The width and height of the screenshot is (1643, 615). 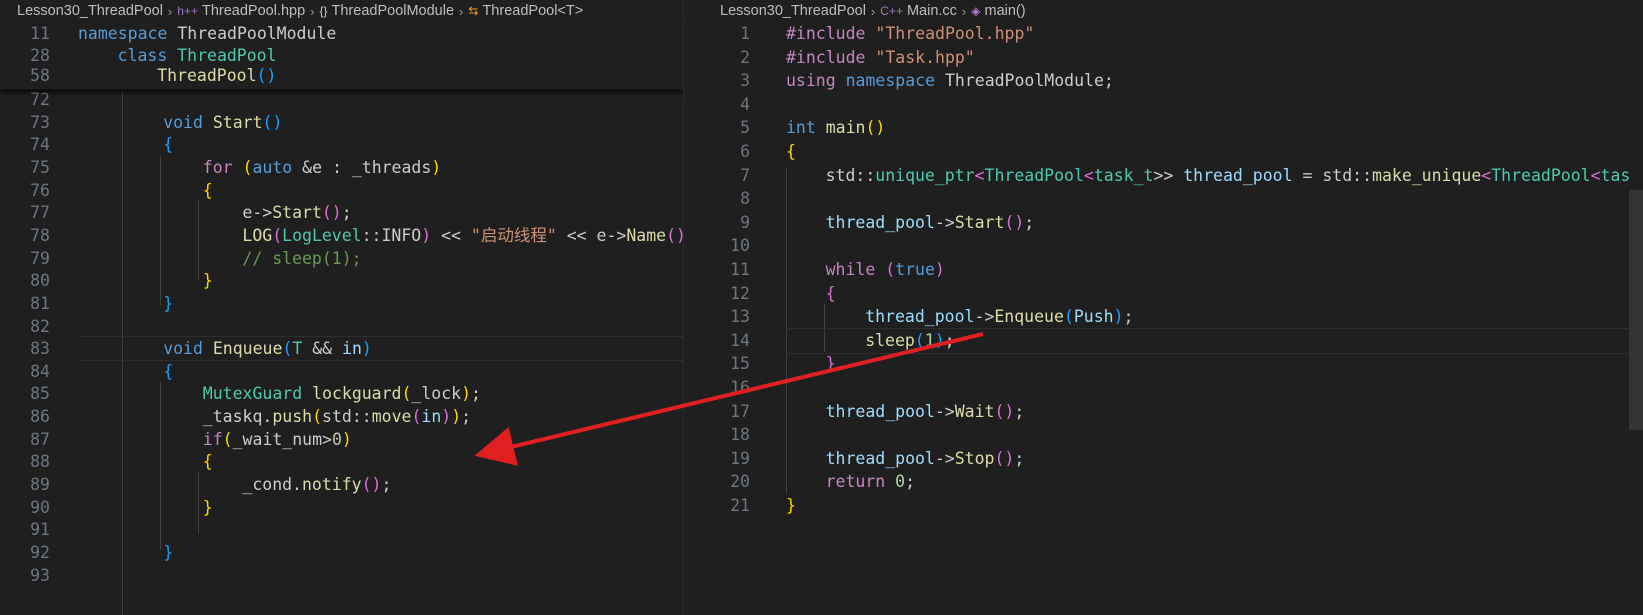 What do you see at coordinates (1171, 105) in the screenshot?
I see `code-line: 4` at bounding box center [1171, 105].